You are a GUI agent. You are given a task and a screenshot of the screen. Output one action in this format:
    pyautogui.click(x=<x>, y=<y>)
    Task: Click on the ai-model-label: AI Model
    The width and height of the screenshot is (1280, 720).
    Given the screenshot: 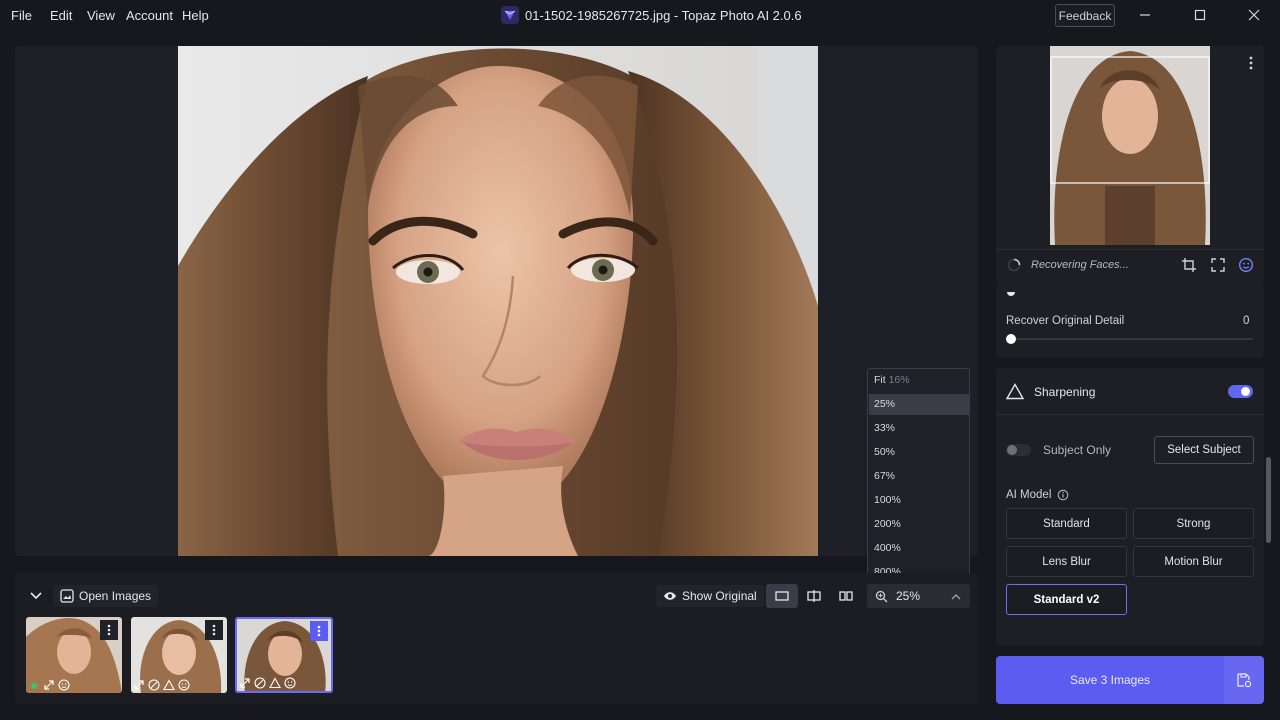 What is the action you would take?
    pyautogui.click(x=1029, y=495)
    